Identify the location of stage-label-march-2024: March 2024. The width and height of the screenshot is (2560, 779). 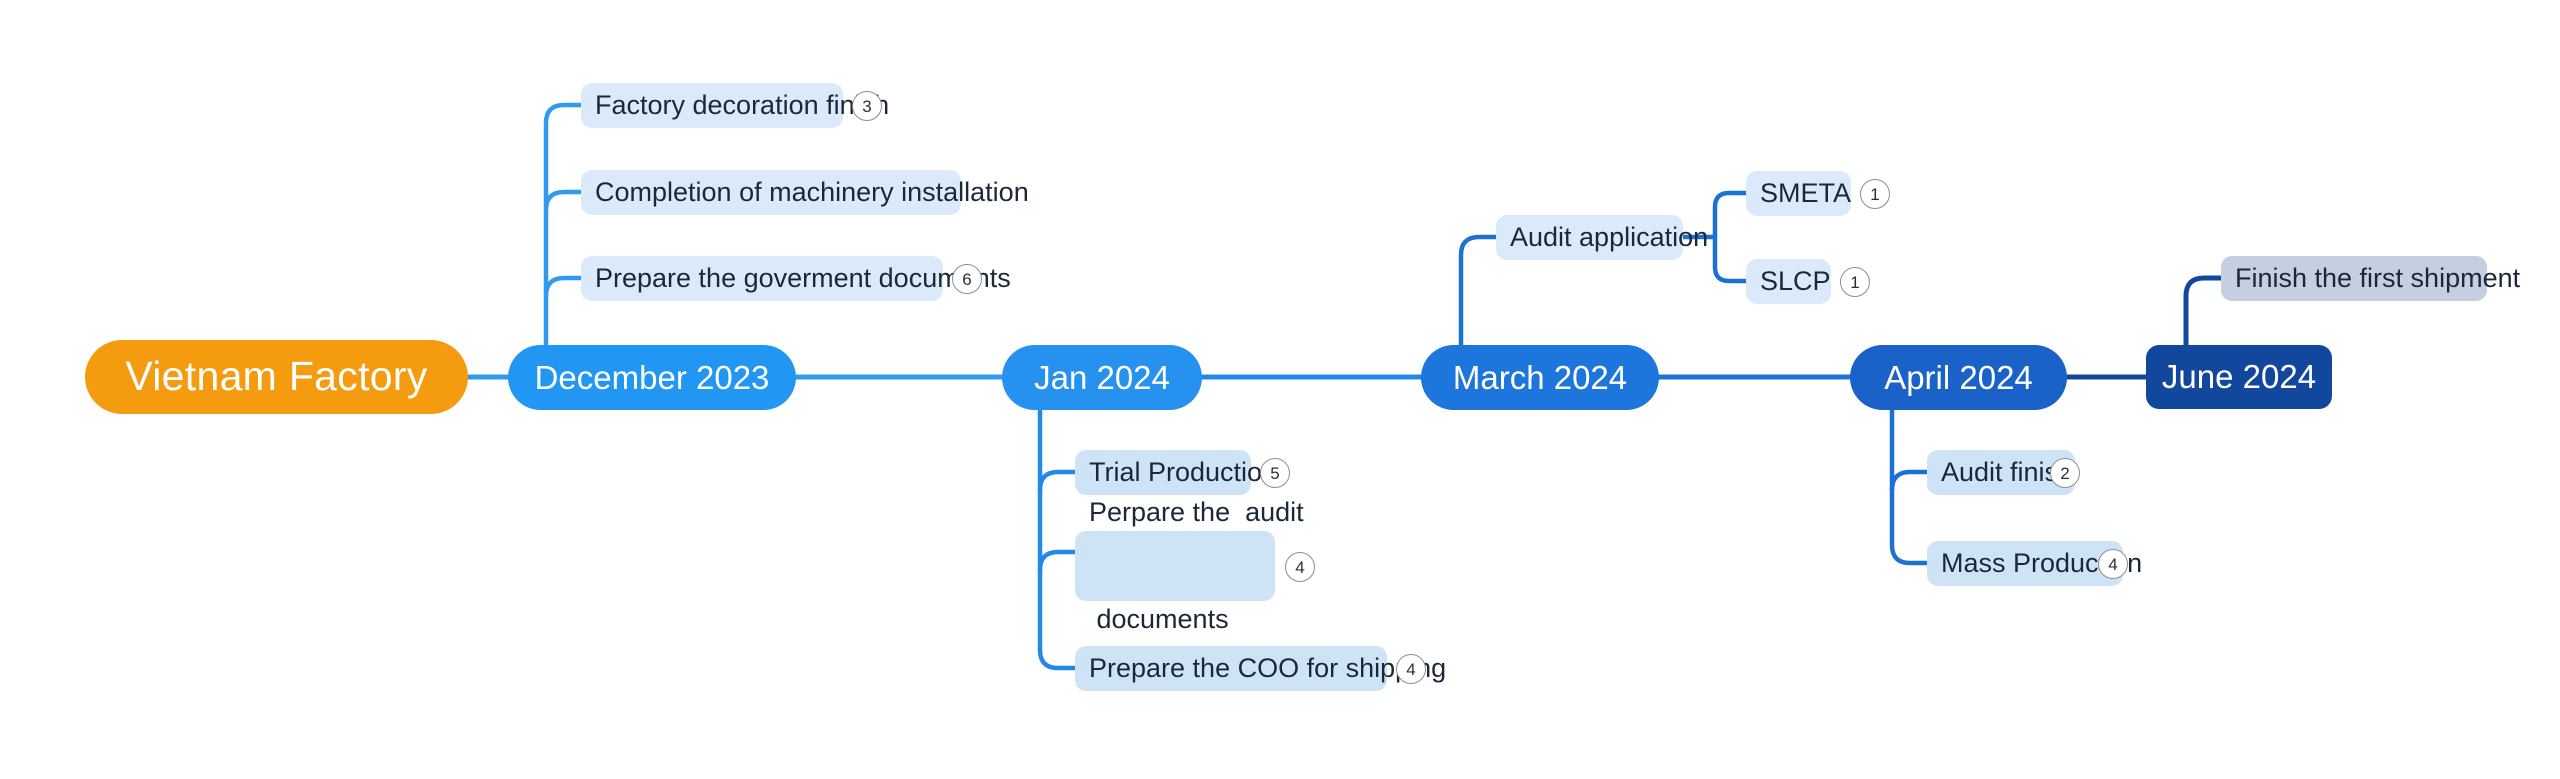
(1540, 377).